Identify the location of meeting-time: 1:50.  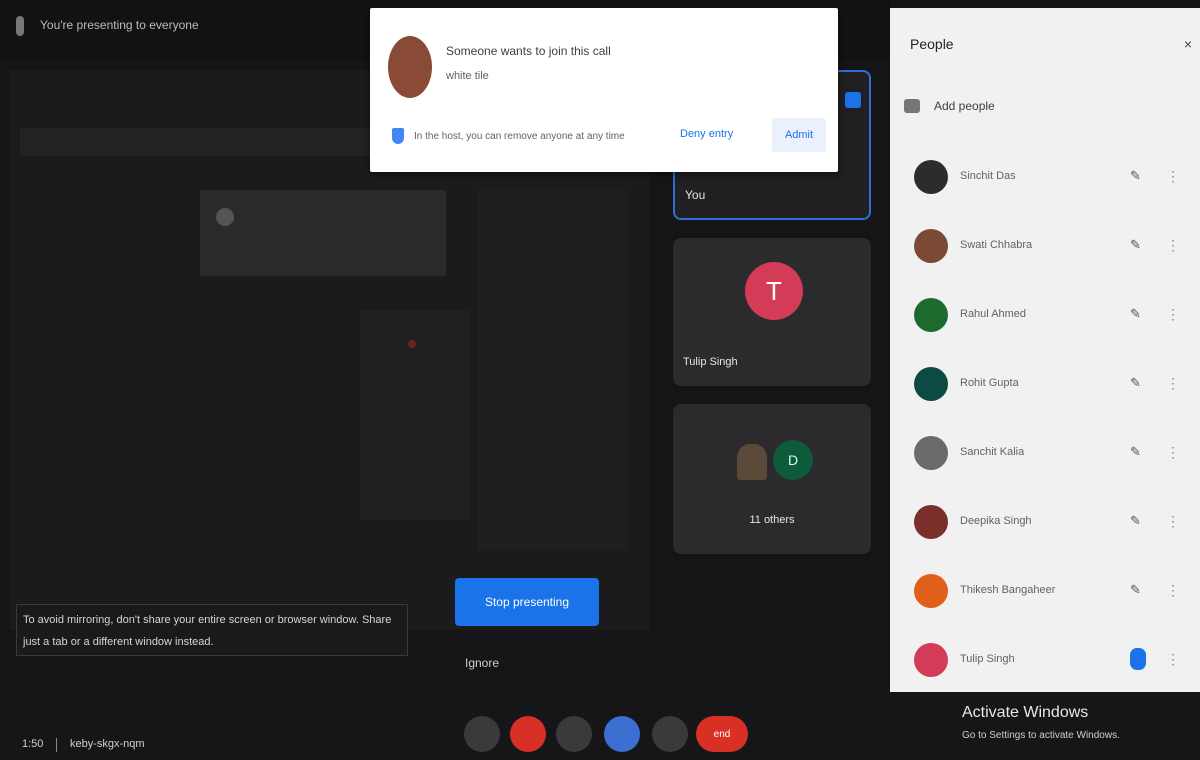
(33, 744).